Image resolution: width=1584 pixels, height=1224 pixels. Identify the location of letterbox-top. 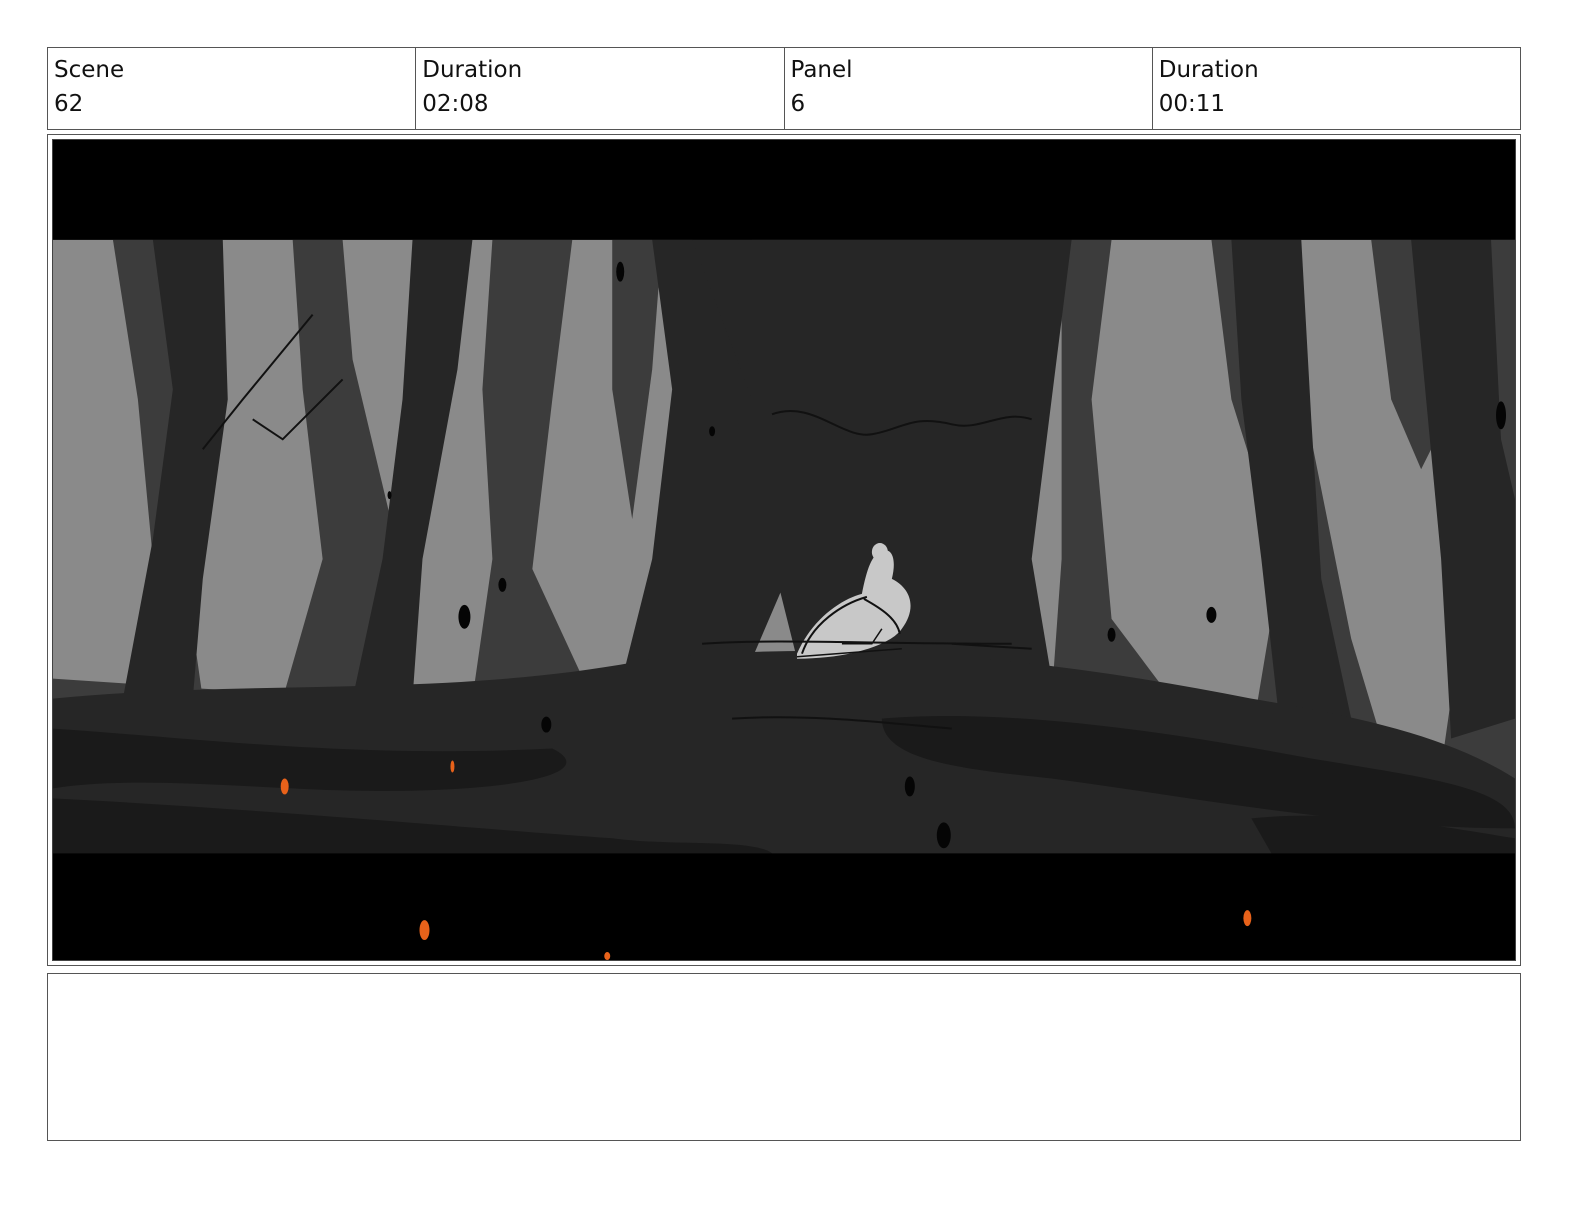
(784, 190).